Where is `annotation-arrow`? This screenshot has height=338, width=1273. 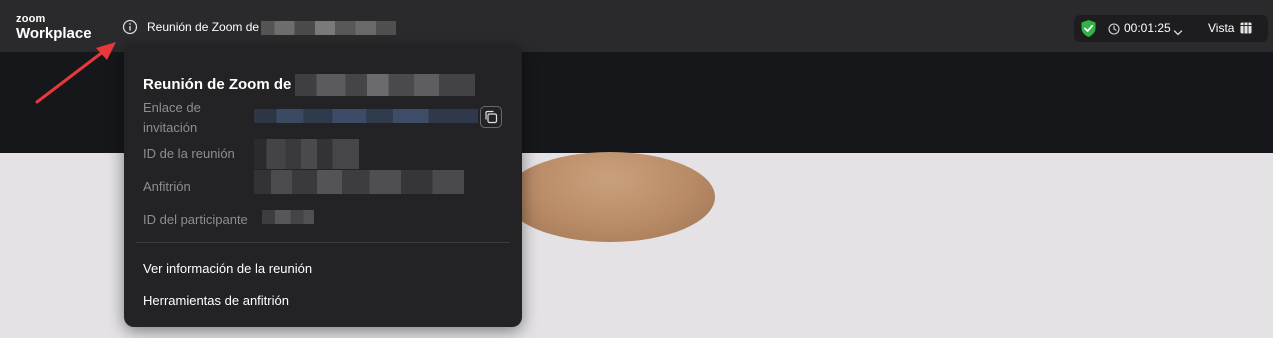
annotation-arrow is located at coordinates (75, 73).